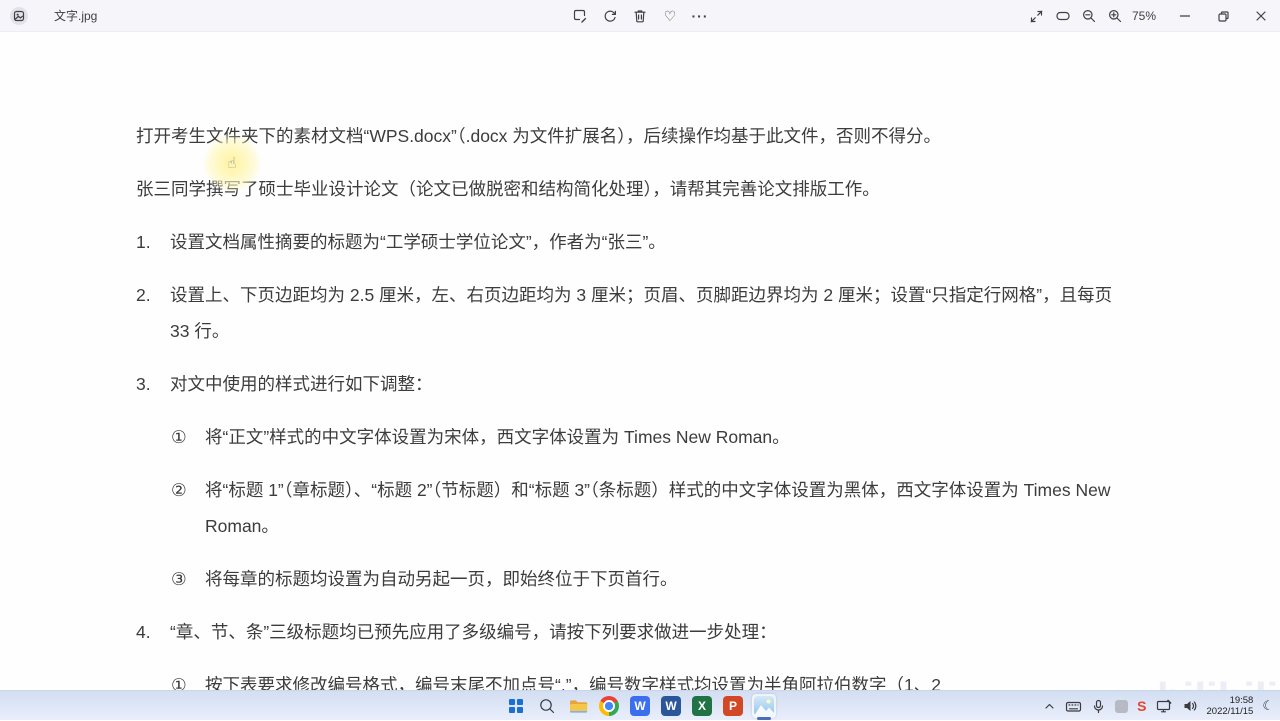  I want to click on word-icon: W, so click(671, 706).